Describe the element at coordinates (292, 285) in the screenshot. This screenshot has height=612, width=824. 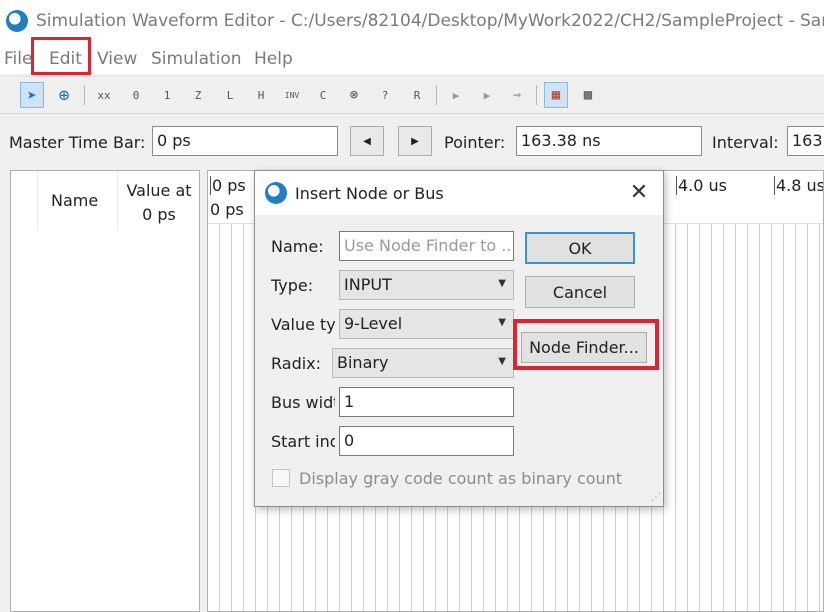
I see `type-label: Type:` at that location.